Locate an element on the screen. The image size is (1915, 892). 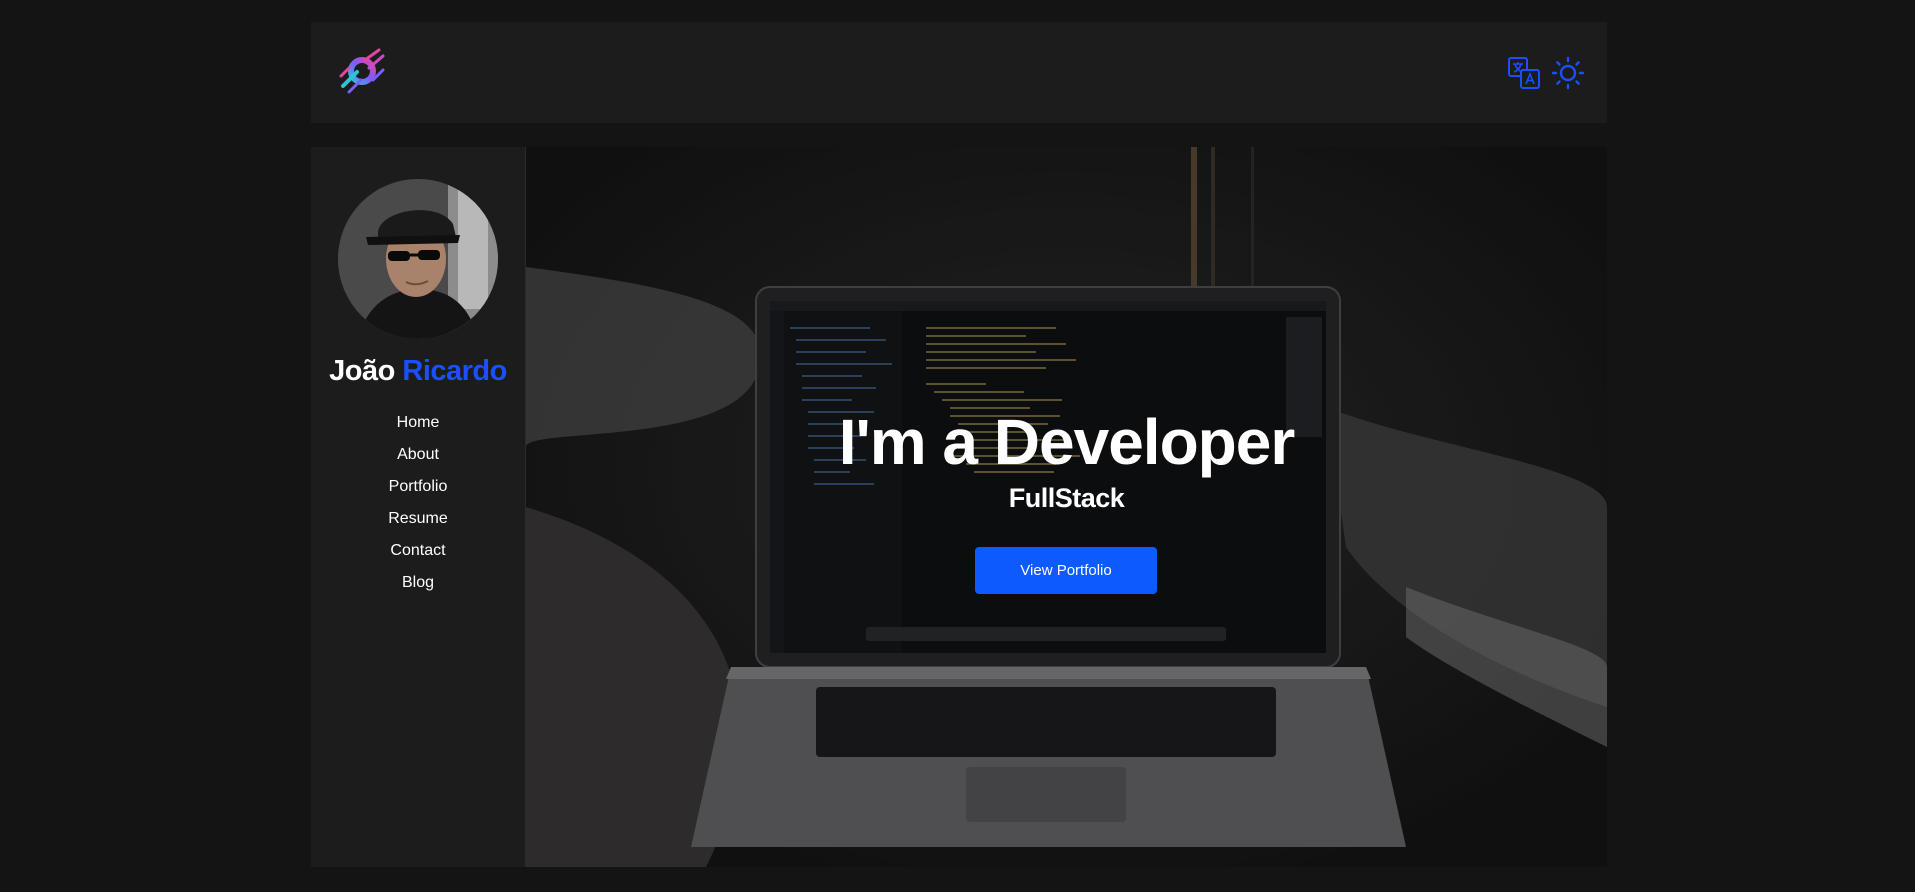
translate-icon is located at coordinates (1524, 73).